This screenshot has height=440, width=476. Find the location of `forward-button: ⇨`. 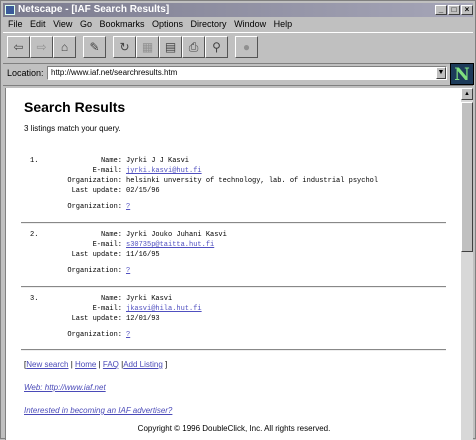

forward-button: ⇨ is located at coordinates (41, 47).